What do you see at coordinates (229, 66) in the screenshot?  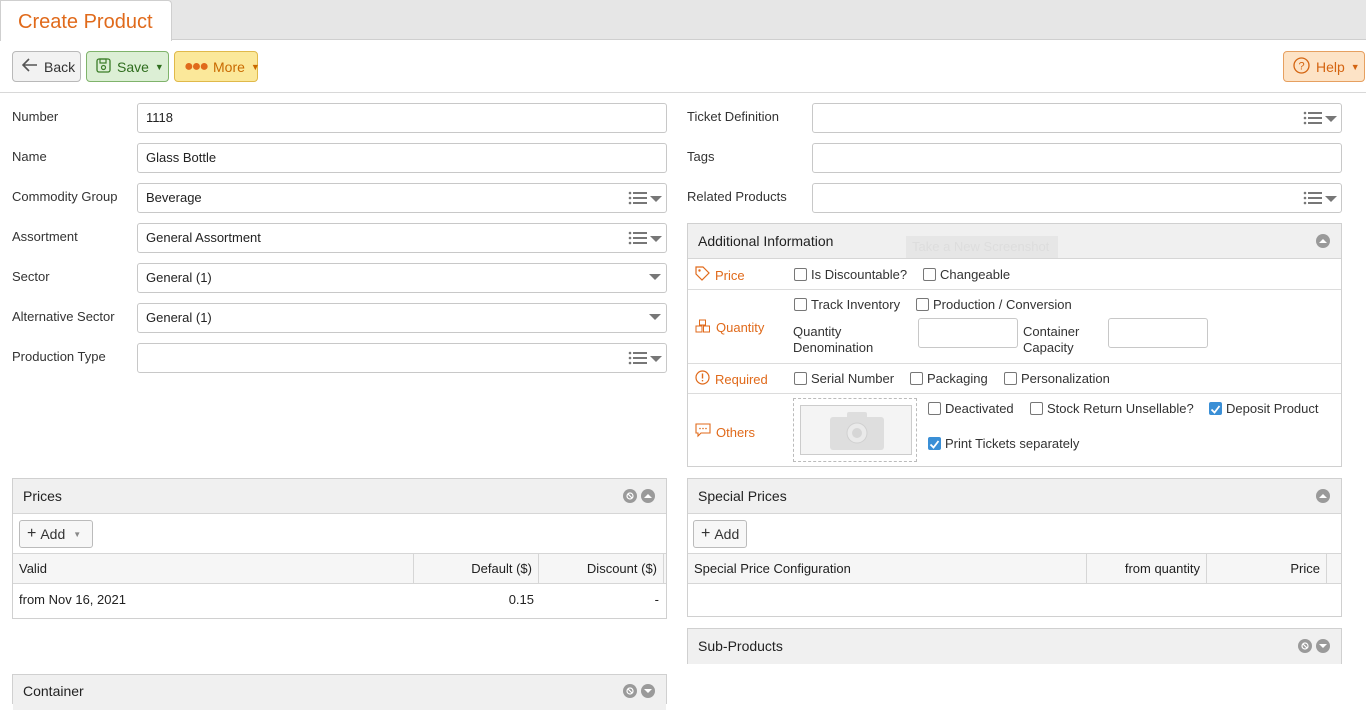 I see `more-label: More` at bounding box center [229, 66].